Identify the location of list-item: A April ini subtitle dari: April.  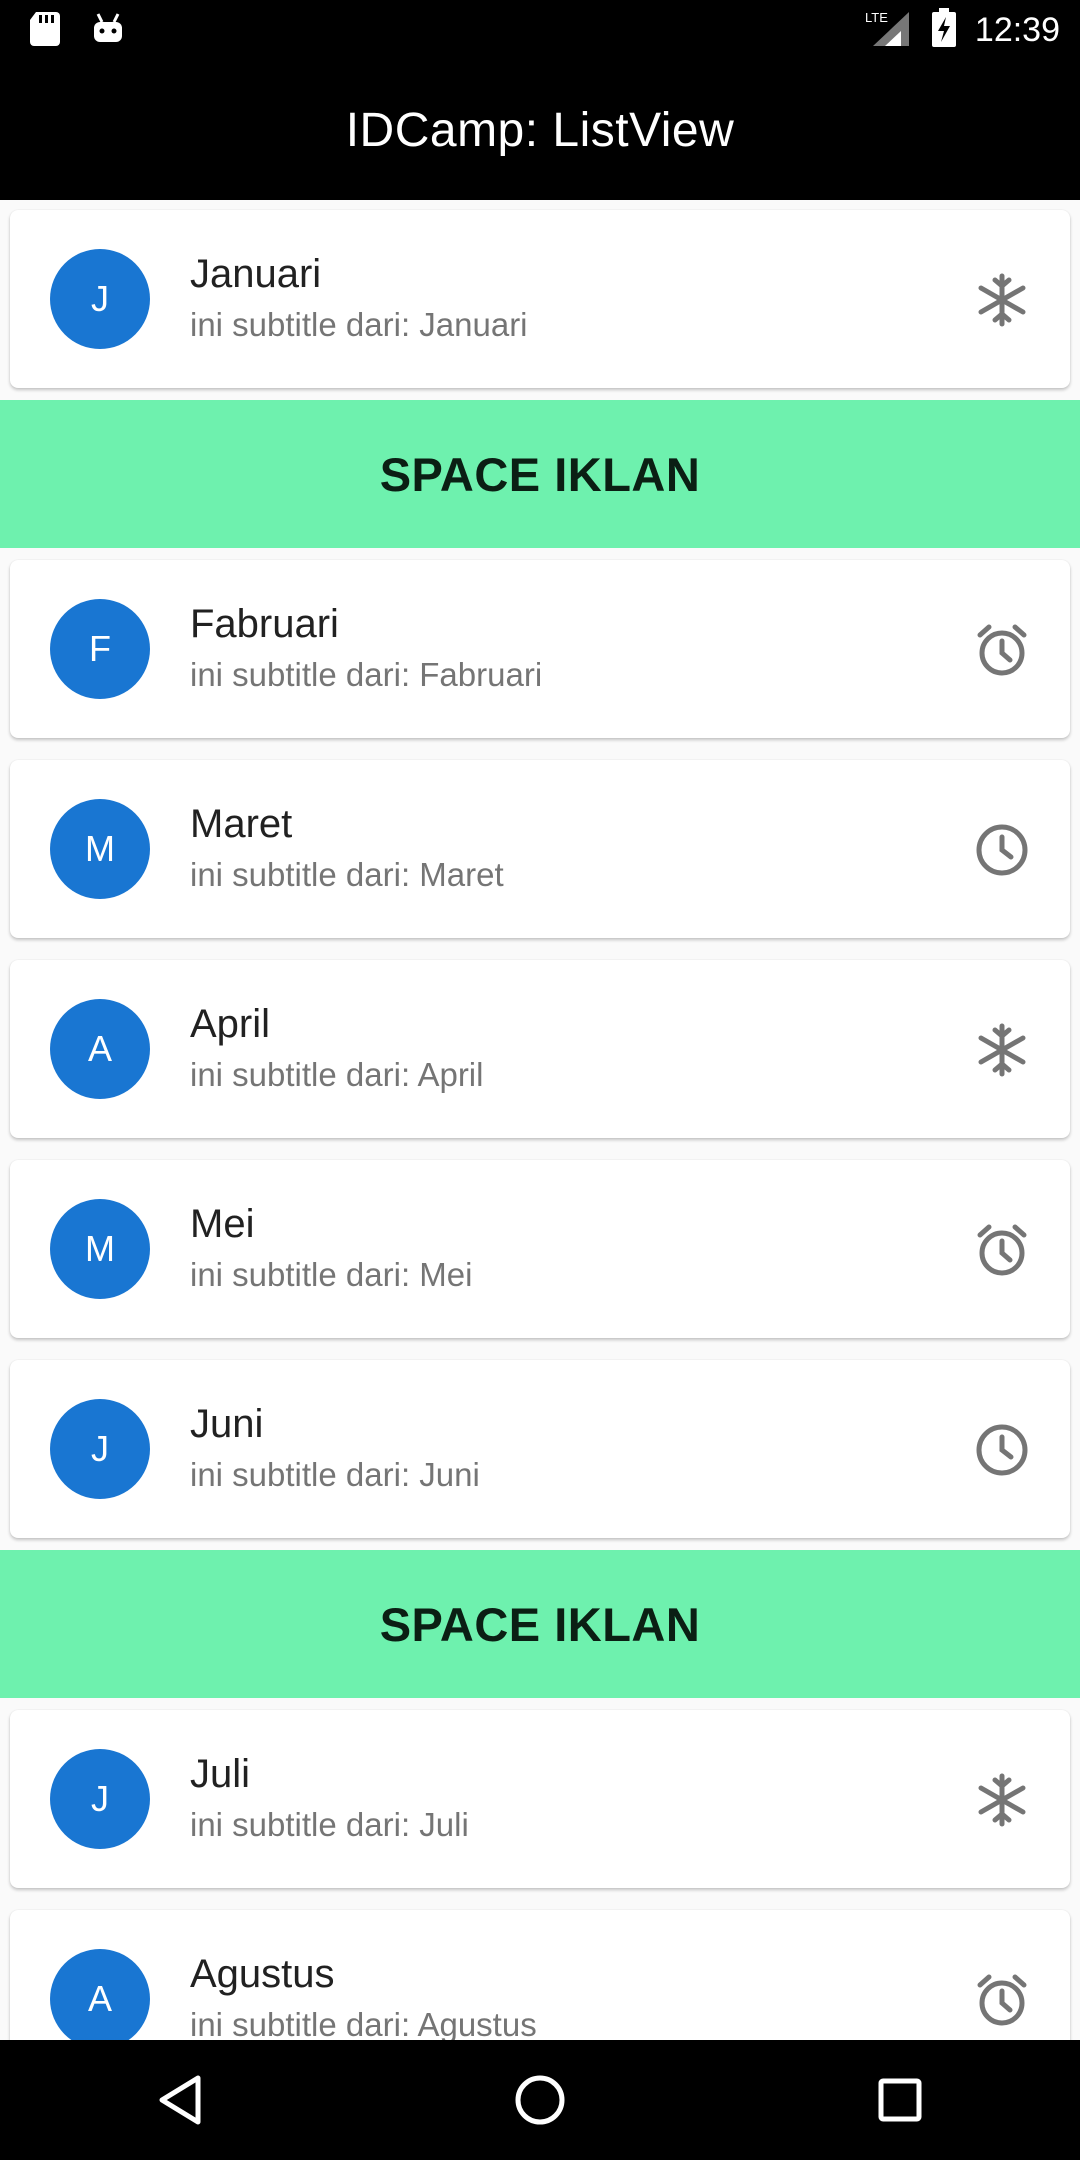
(540, 1049).